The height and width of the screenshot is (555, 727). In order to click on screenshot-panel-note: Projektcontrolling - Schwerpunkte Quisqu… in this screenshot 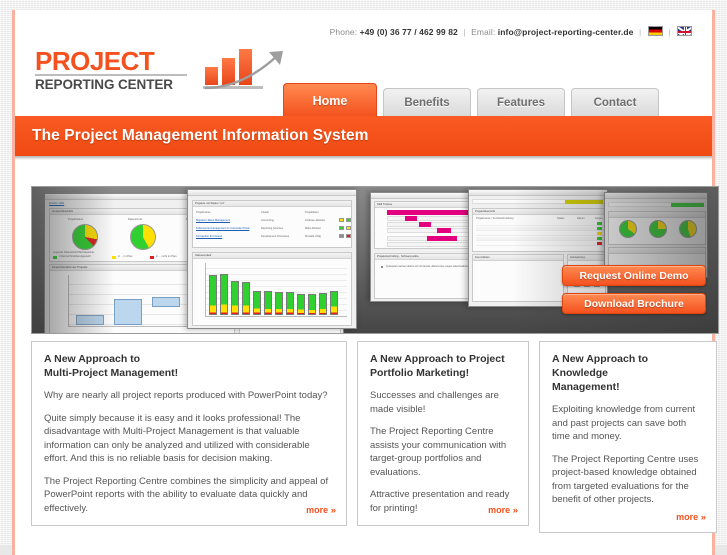, I will do `click(423, 276)`.